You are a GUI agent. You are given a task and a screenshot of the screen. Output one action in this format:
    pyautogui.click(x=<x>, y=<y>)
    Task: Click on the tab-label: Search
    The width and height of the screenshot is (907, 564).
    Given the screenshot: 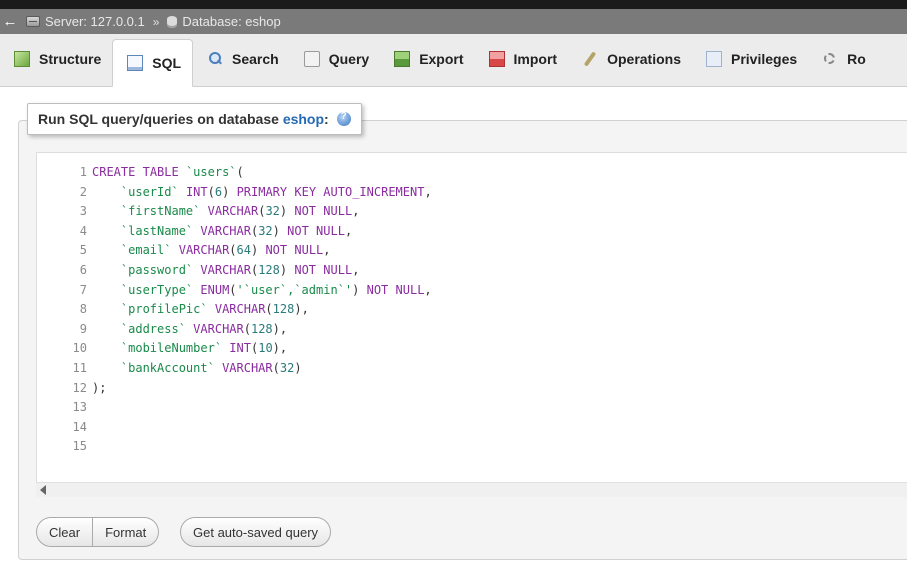 What is the action you would take?
    pyautogui.click(x=255, y=58)
    